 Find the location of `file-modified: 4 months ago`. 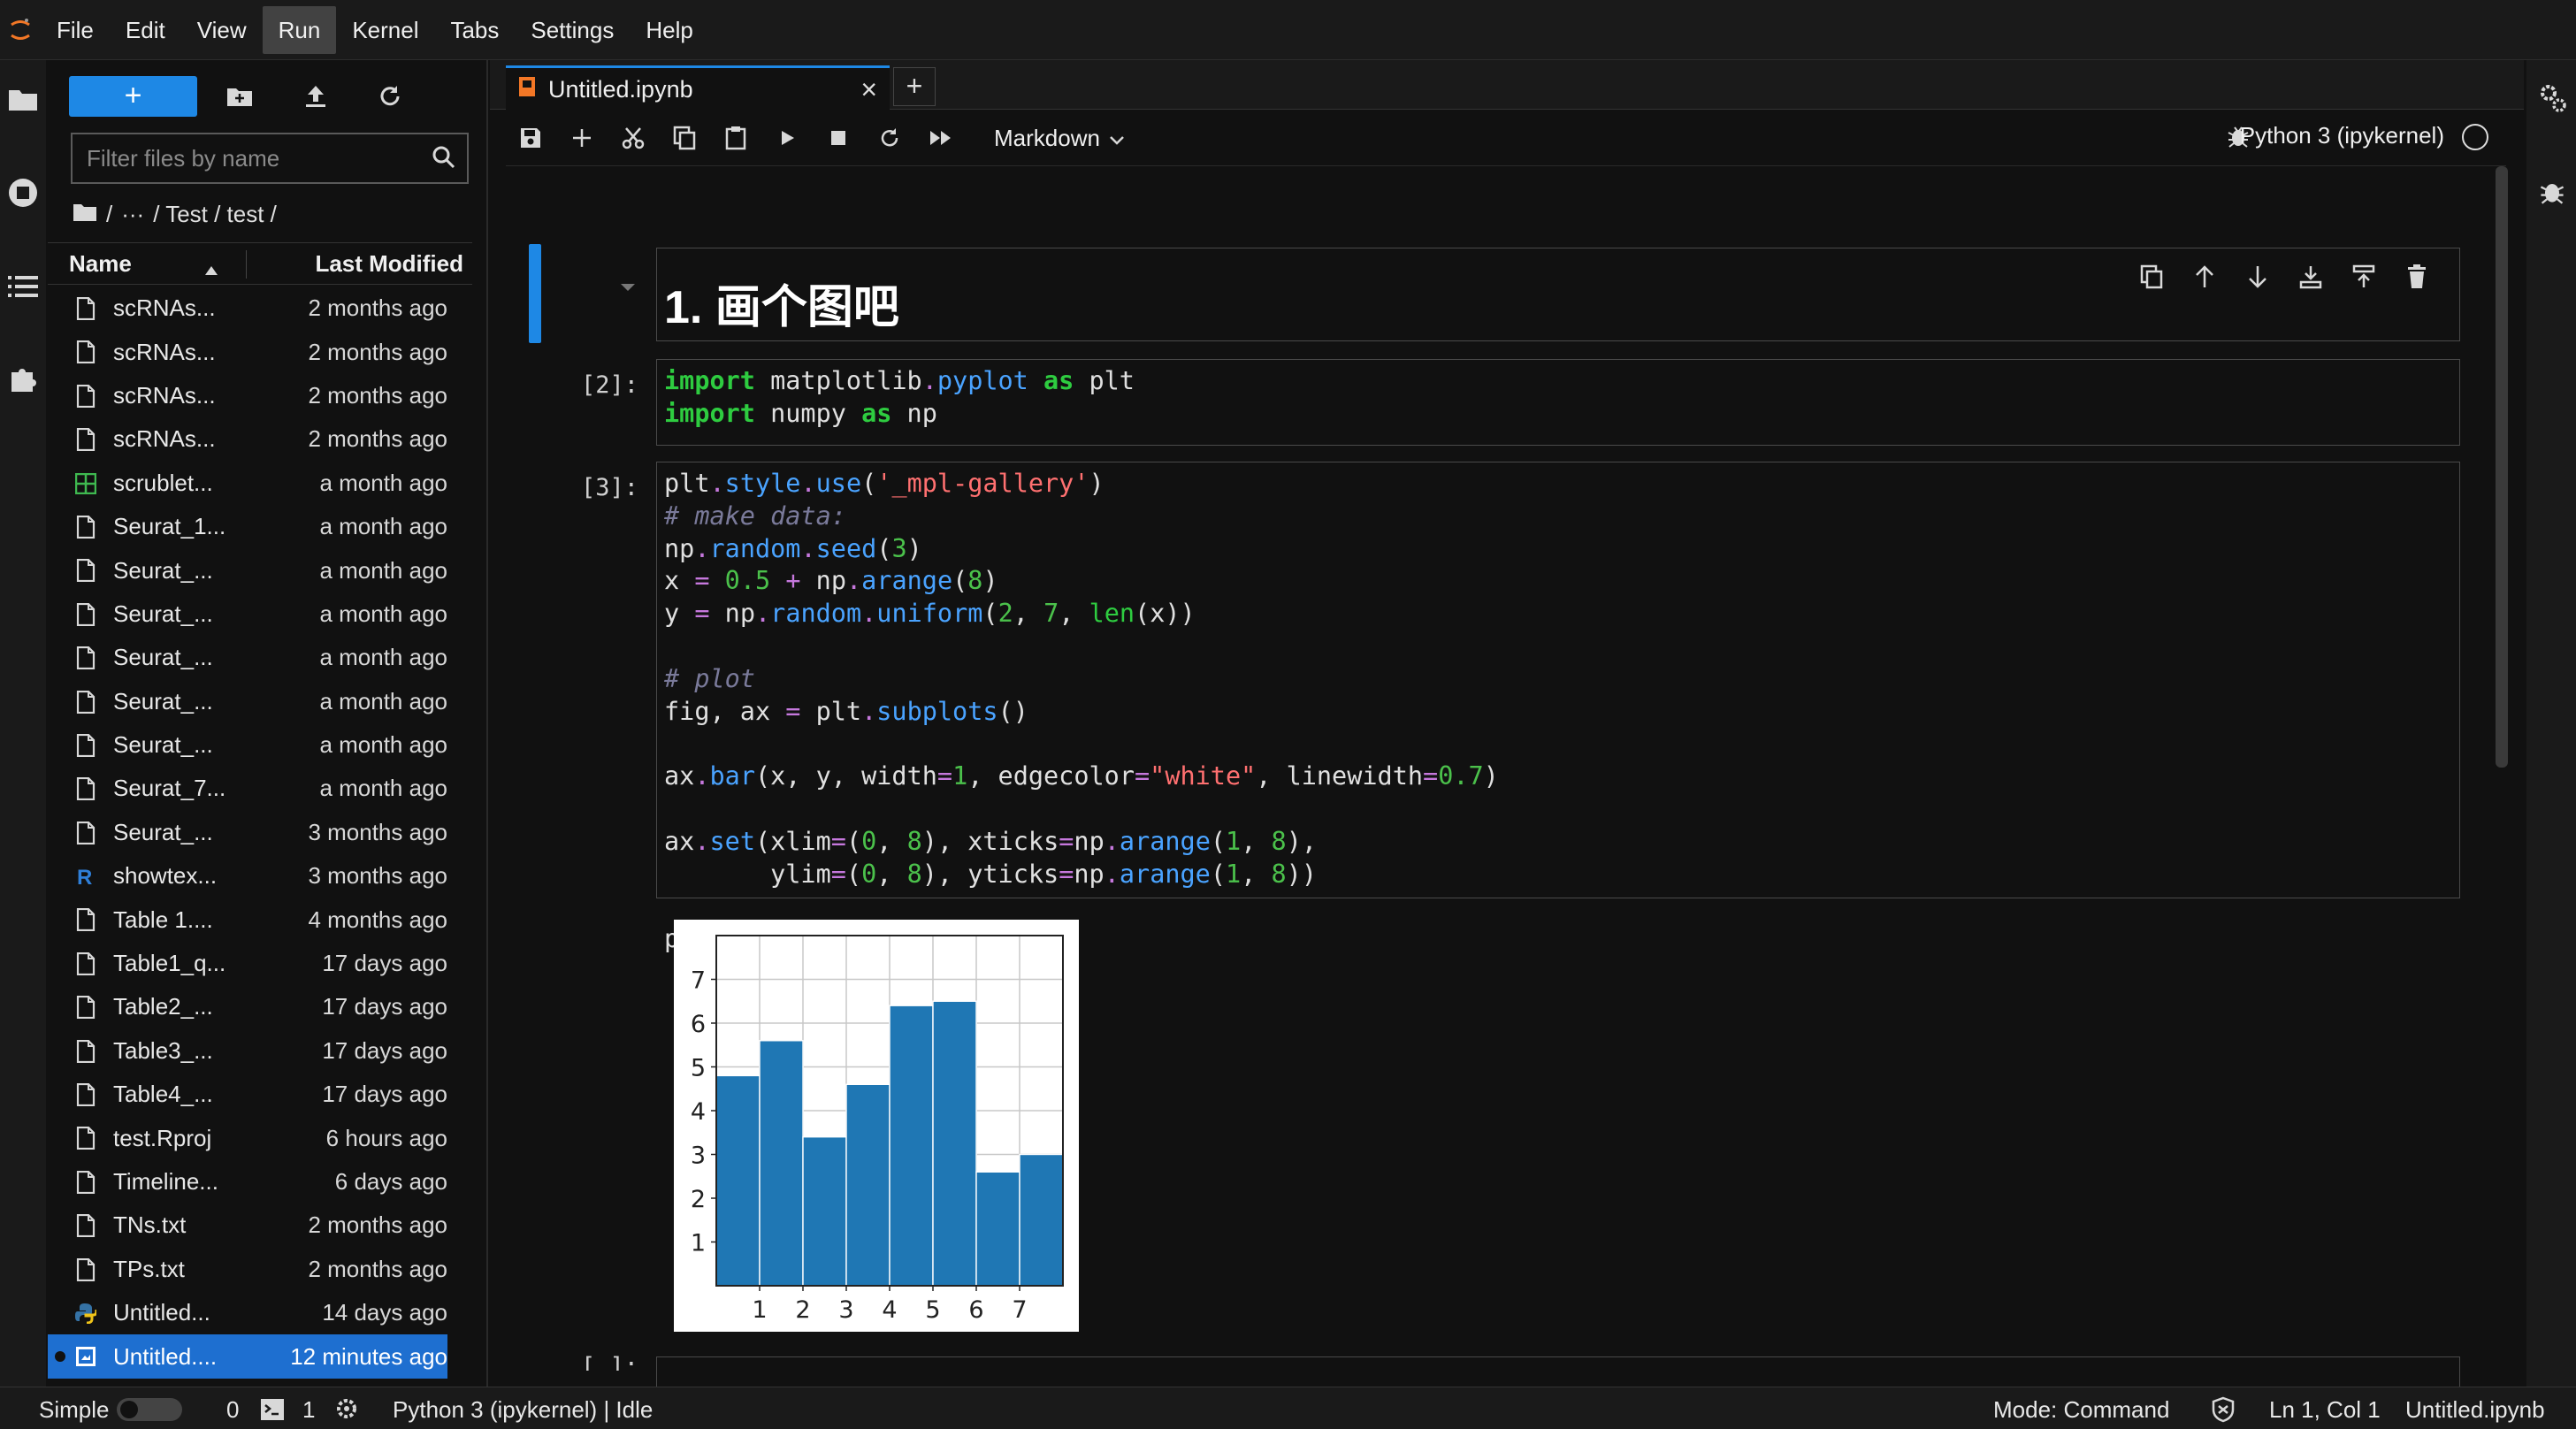

file-modified: 4 months ago is located at coordinates (377, 919).